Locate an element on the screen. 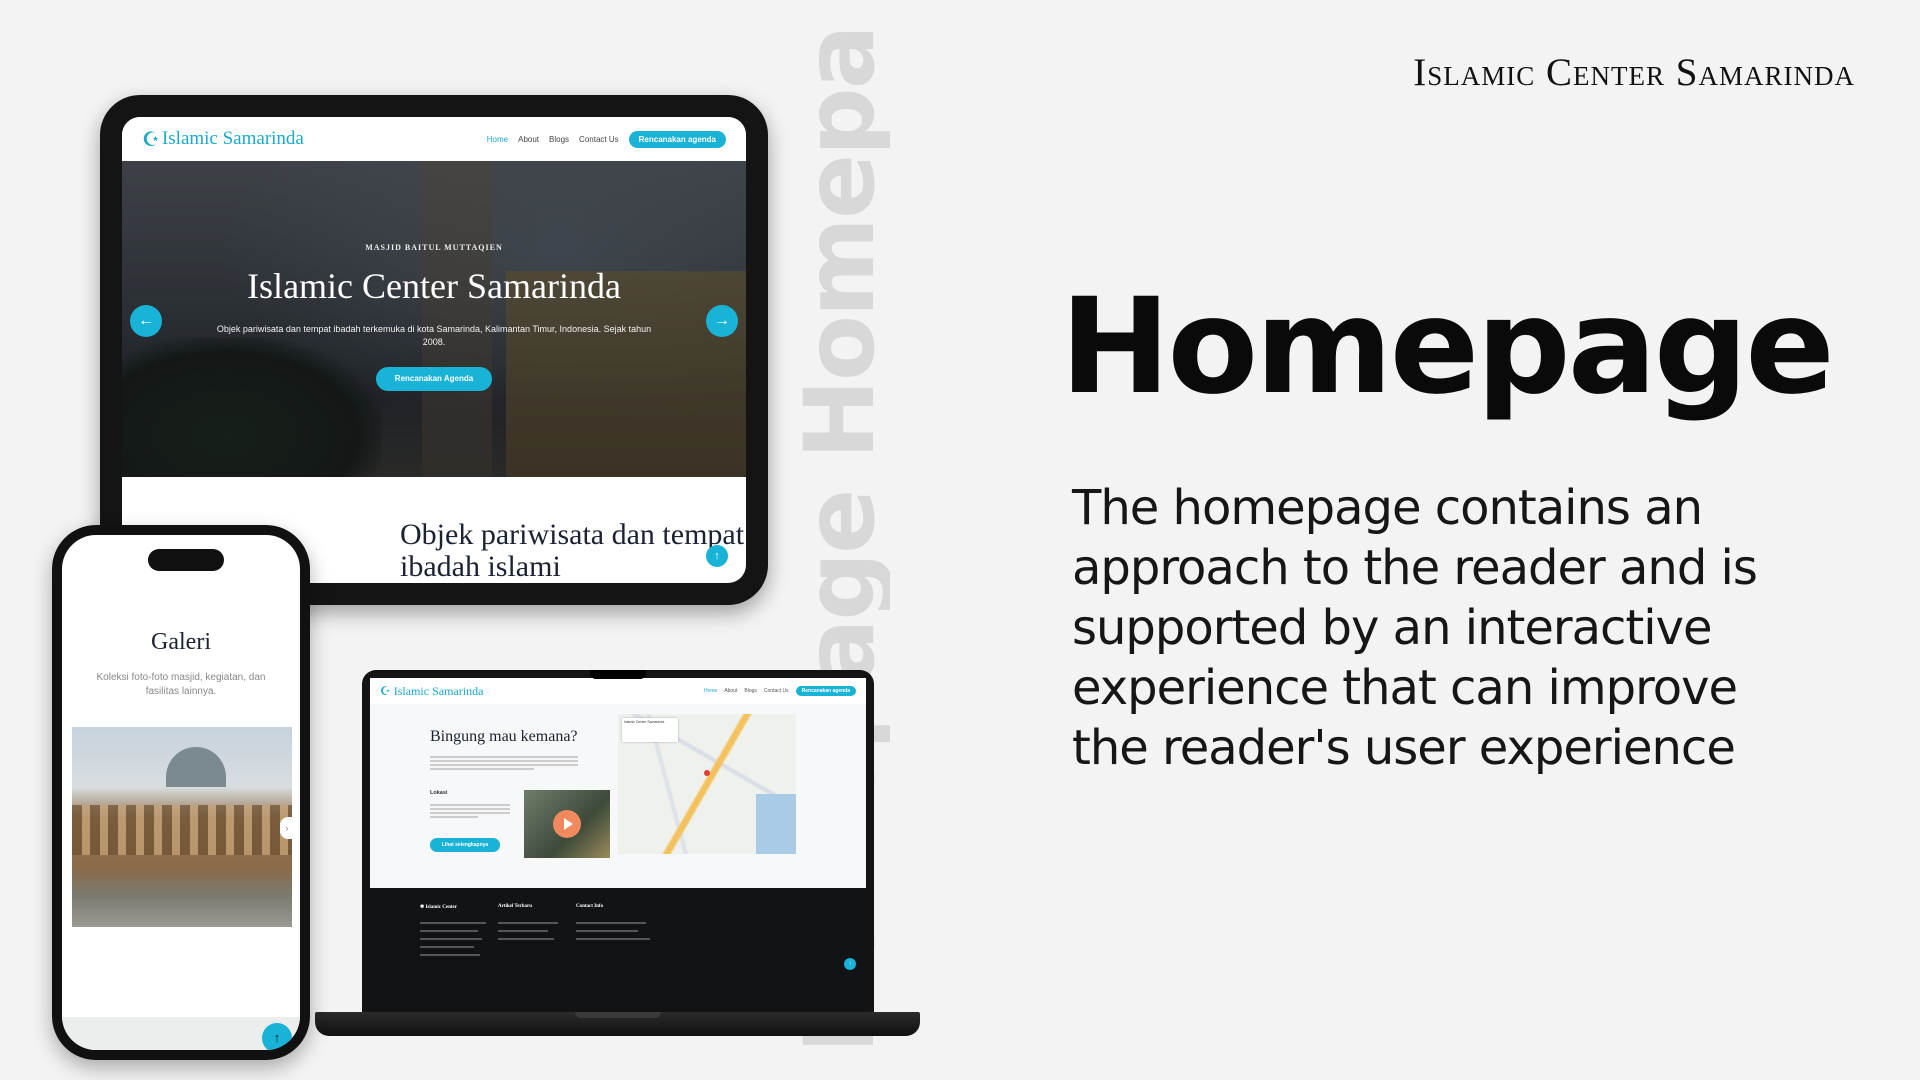 Image resolution: width=1920 pixels, height=1080 pixels. map-pin-icon is located at coordinates (707, 773).